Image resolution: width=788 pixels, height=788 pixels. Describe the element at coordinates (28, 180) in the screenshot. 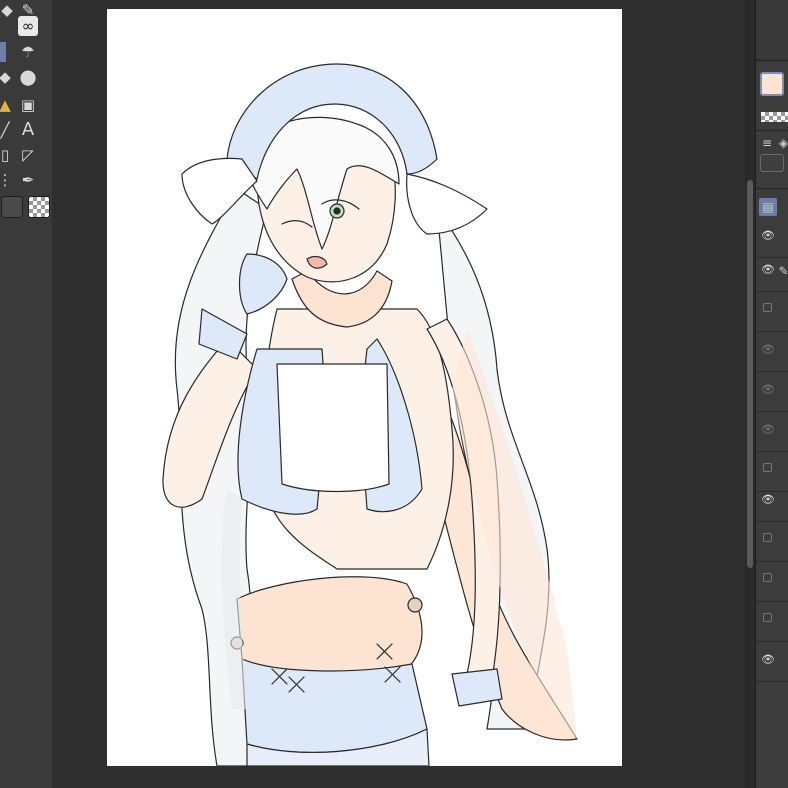

I see `eyedropper-icon: ✒` at that location.